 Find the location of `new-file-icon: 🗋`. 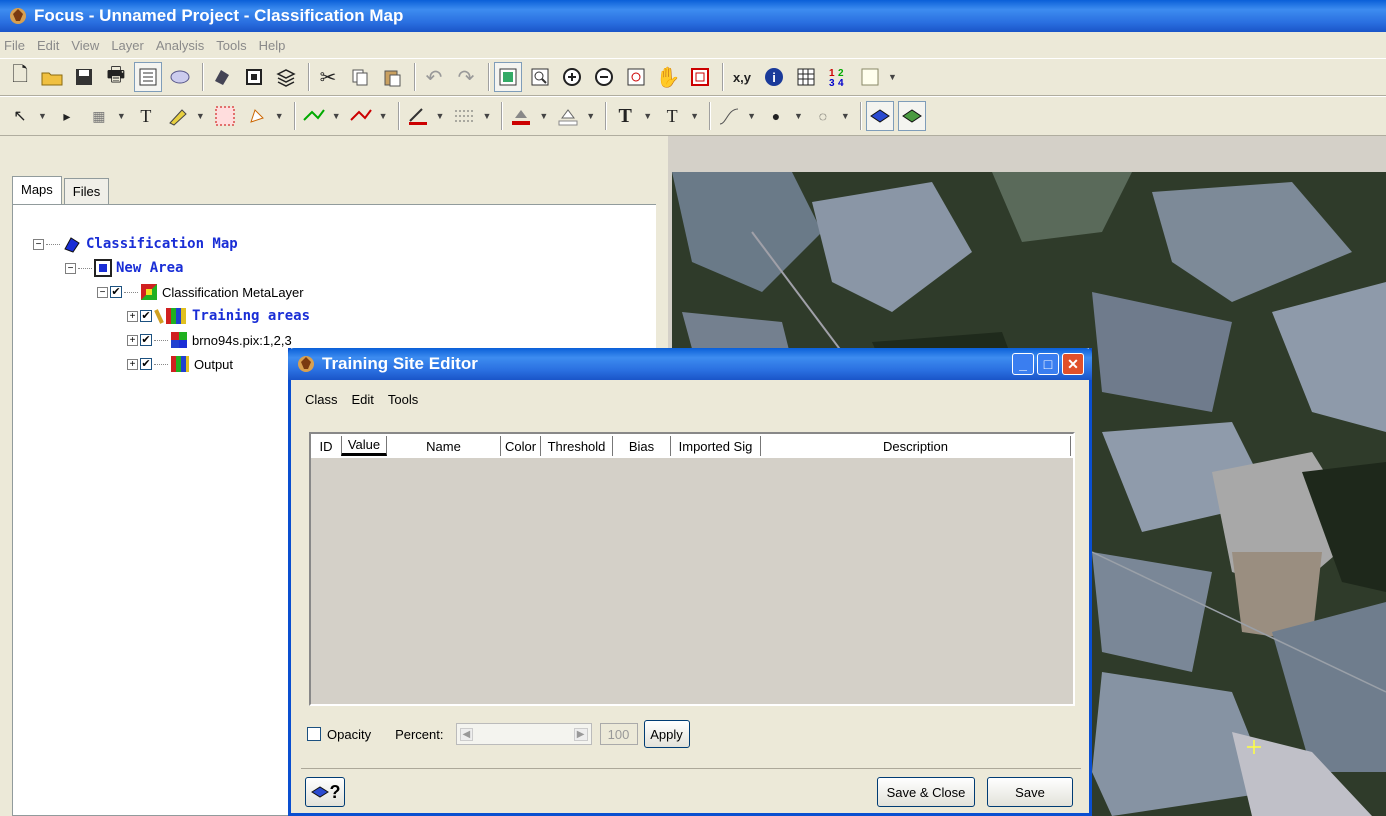

new-file-icon: 🗋 is located at coordinates (20, 77).